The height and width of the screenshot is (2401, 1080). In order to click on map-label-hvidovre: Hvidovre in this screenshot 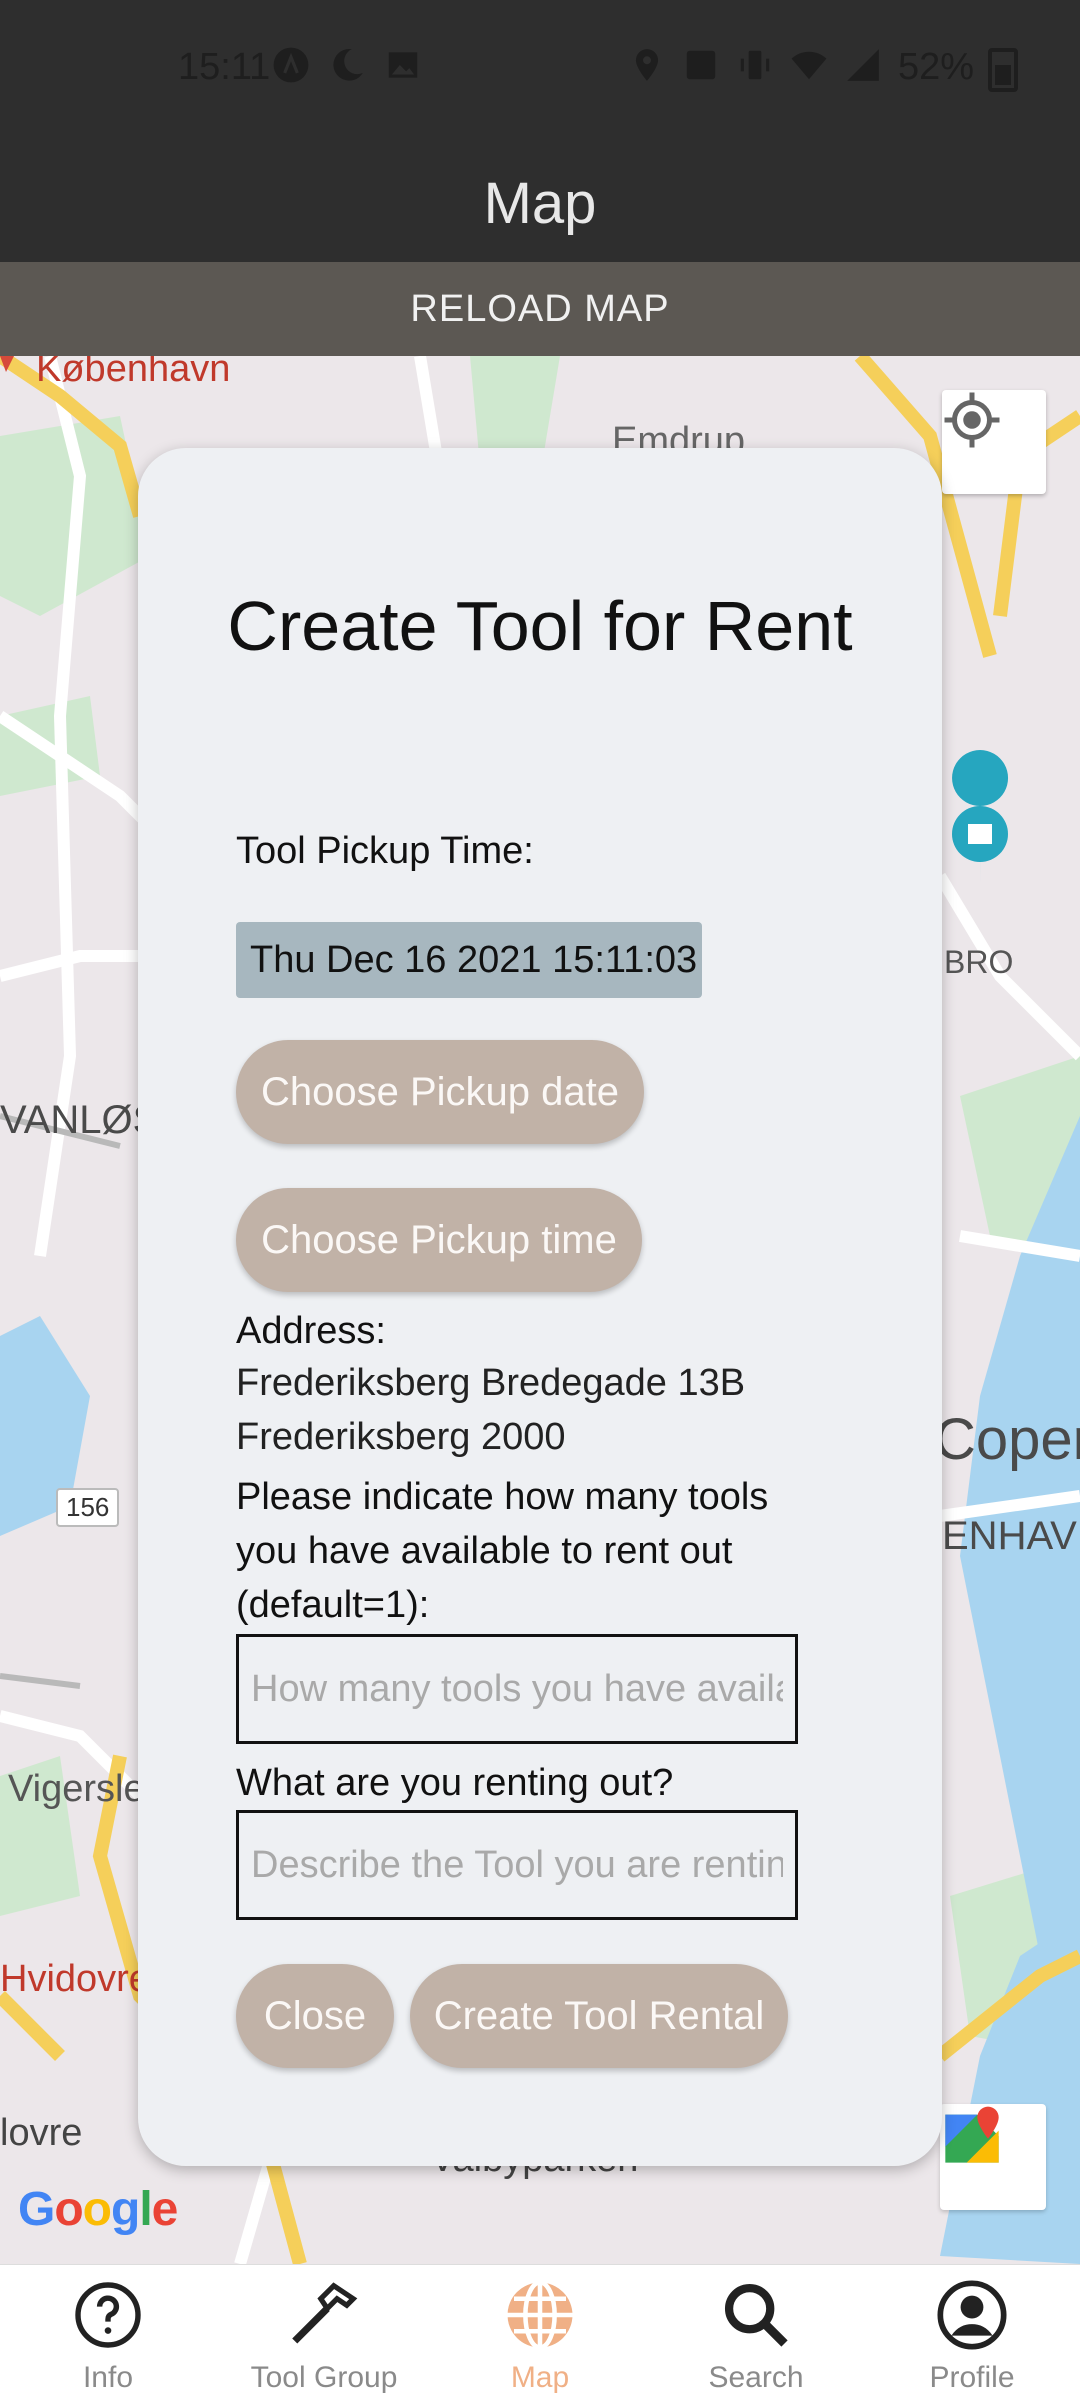, I will do `click(75, 1979)`.